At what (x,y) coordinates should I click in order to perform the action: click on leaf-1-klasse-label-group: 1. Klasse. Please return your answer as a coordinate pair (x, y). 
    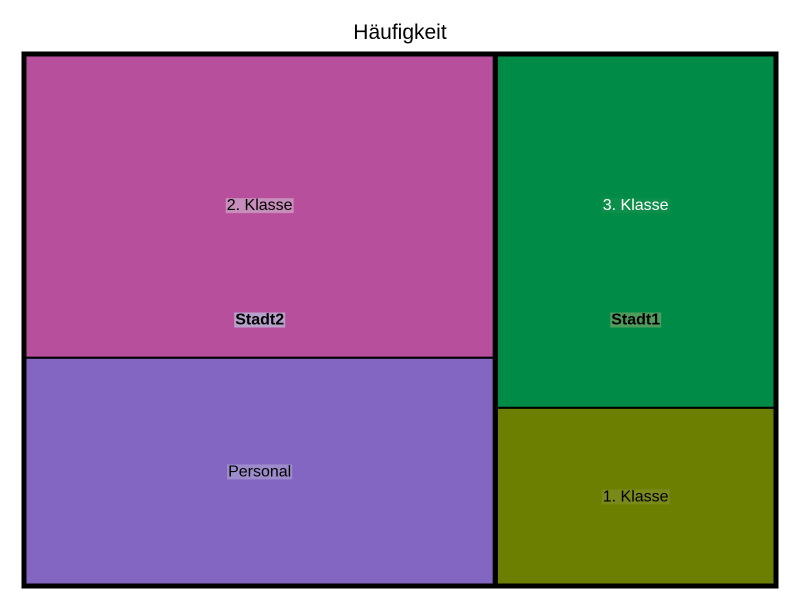
    Looking at the image, I should click on (635, 496).